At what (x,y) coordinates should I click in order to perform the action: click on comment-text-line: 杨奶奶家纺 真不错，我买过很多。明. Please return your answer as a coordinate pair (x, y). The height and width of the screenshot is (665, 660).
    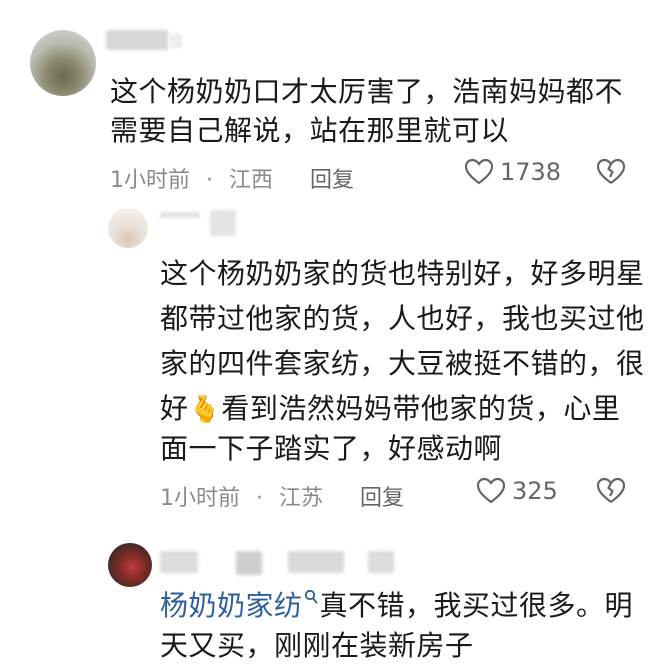
    Looking at the image, I should click on (396, 606).